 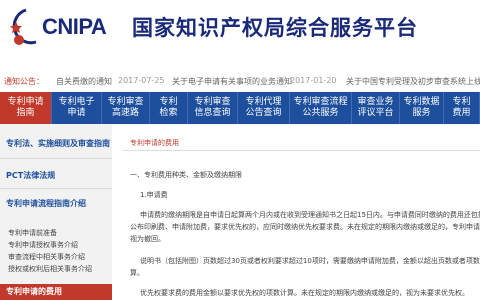 What do you see at coordinates (137, 273) in the screenshot?
I see `paragraph-line: 算。` at bounding box center [137, 273].